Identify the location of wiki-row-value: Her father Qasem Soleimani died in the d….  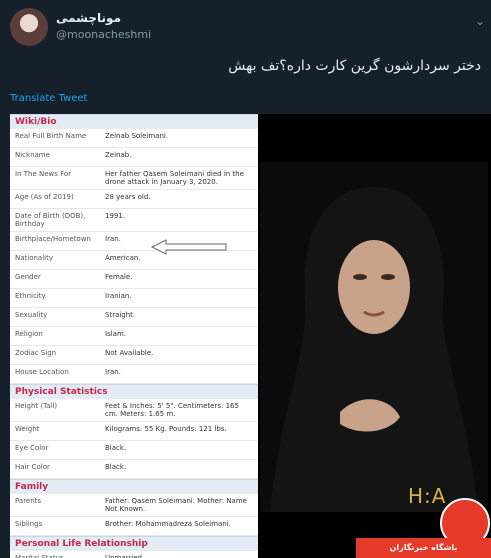
(174, 178).